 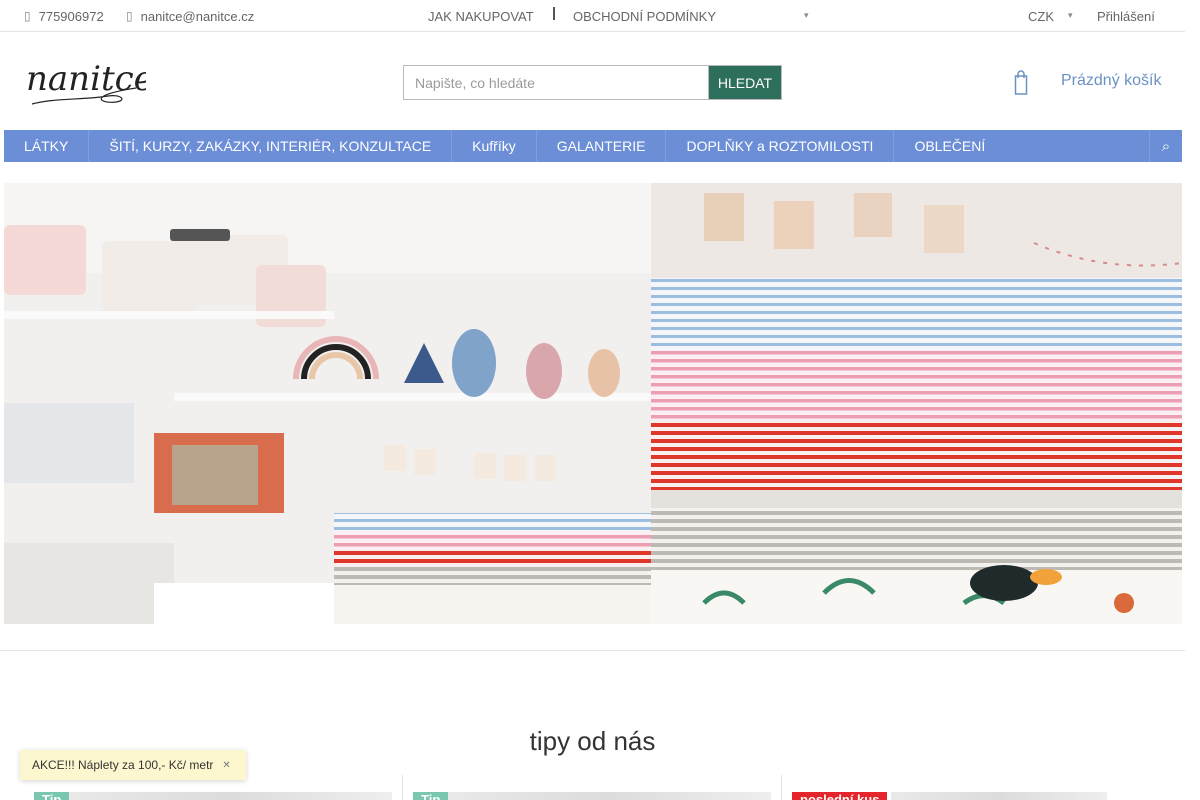 I want to click on link-obchodni-podminky: OBCHODNÍ PODMÍNKY, so click(x=644, y=16).